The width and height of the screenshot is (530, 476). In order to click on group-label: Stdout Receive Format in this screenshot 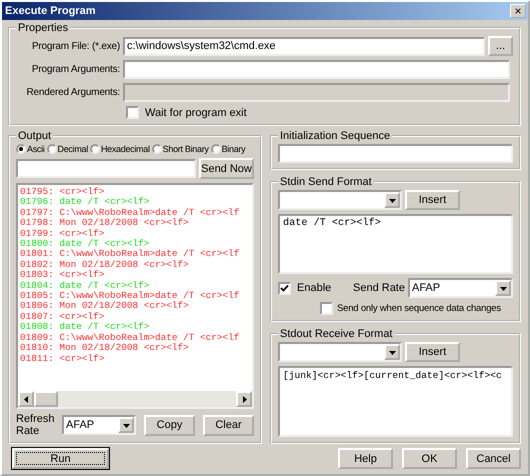, I will do `click(336, 334)`.